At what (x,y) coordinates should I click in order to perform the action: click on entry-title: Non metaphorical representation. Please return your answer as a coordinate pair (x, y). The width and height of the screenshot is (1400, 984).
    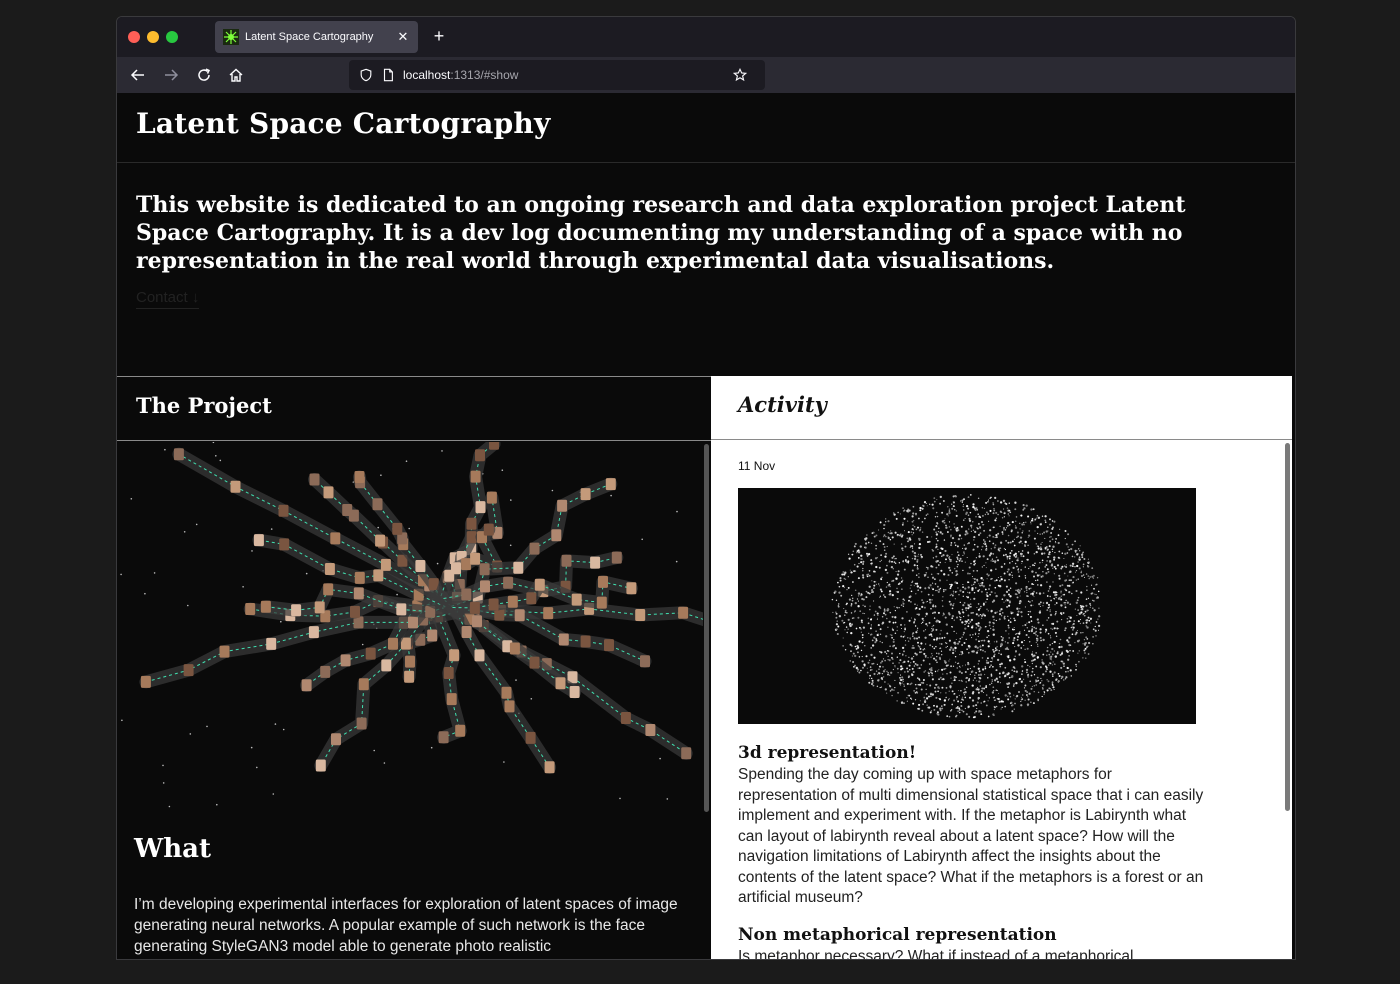
    Looking at the image, I should click on (1001, 935).